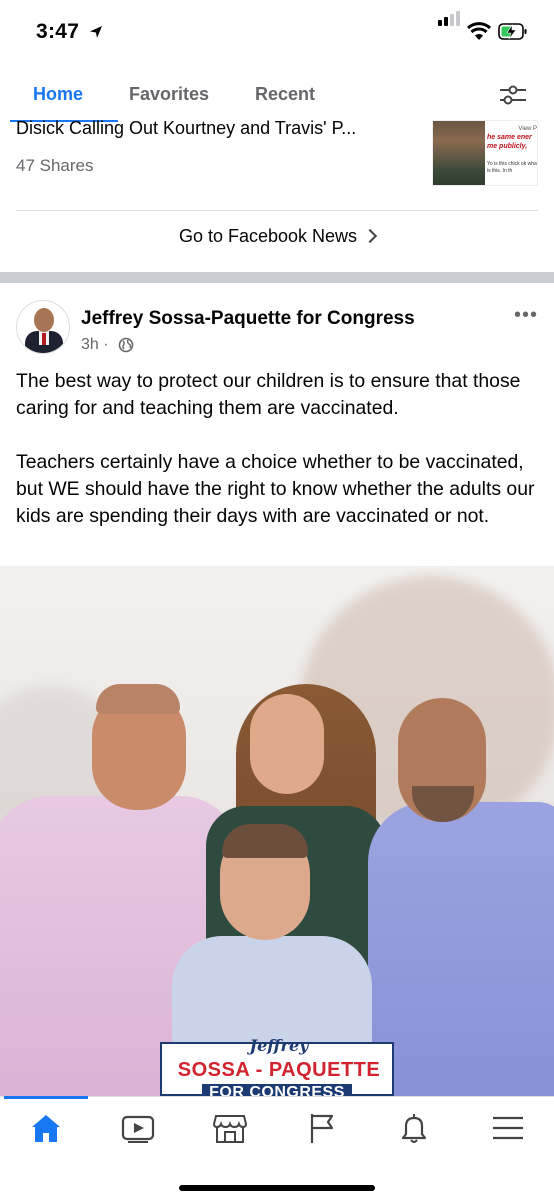  I want to click on banner-first-name: Jeffrey, so click(279, 1045).